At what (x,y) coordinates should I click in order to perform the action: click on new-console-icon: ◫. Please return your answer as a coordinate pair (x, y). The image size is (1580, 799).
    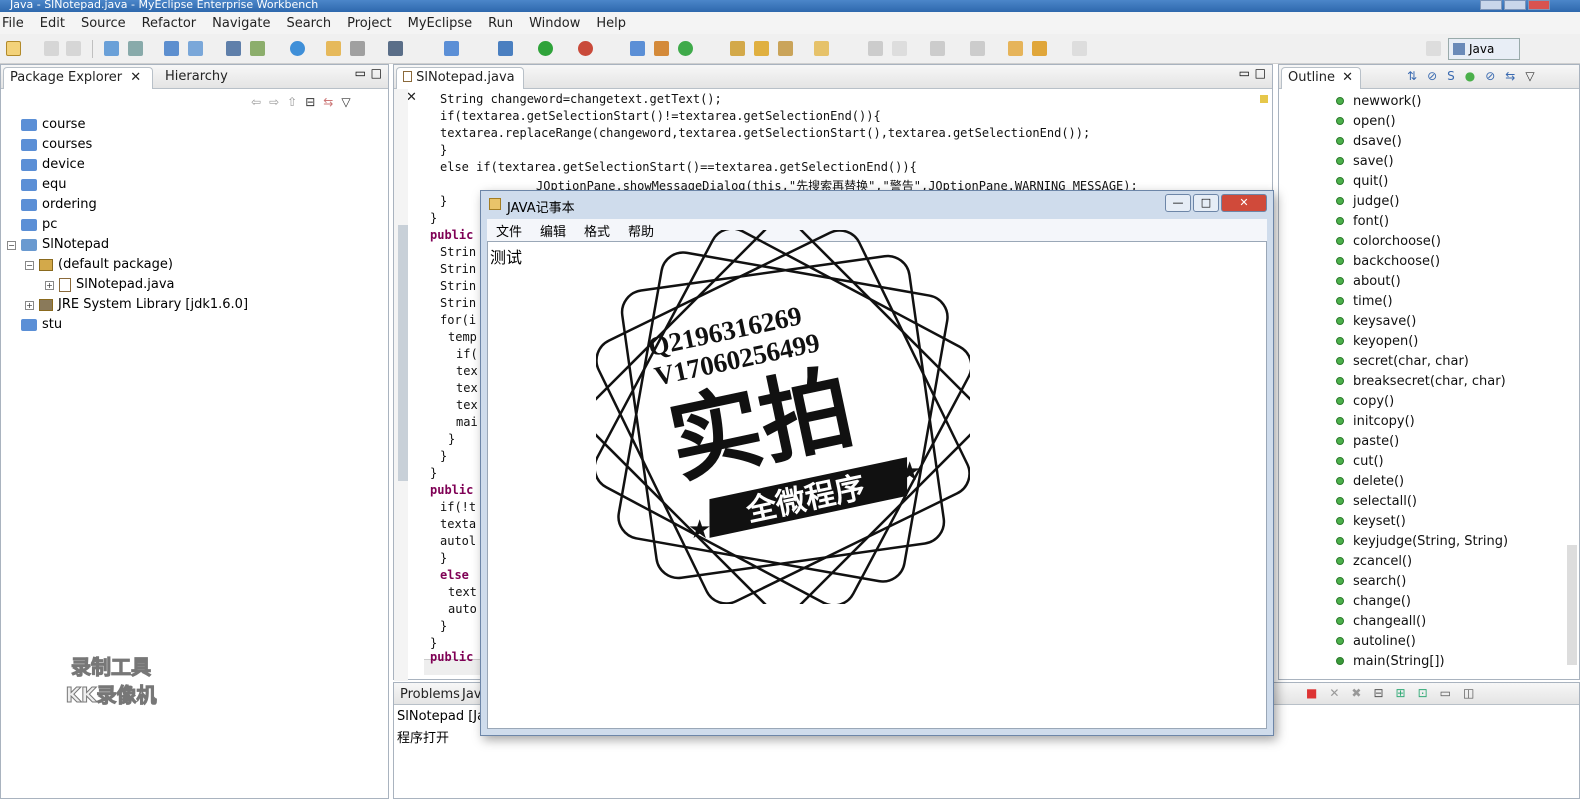
    Looking at the image, I should click on (1468, 693).